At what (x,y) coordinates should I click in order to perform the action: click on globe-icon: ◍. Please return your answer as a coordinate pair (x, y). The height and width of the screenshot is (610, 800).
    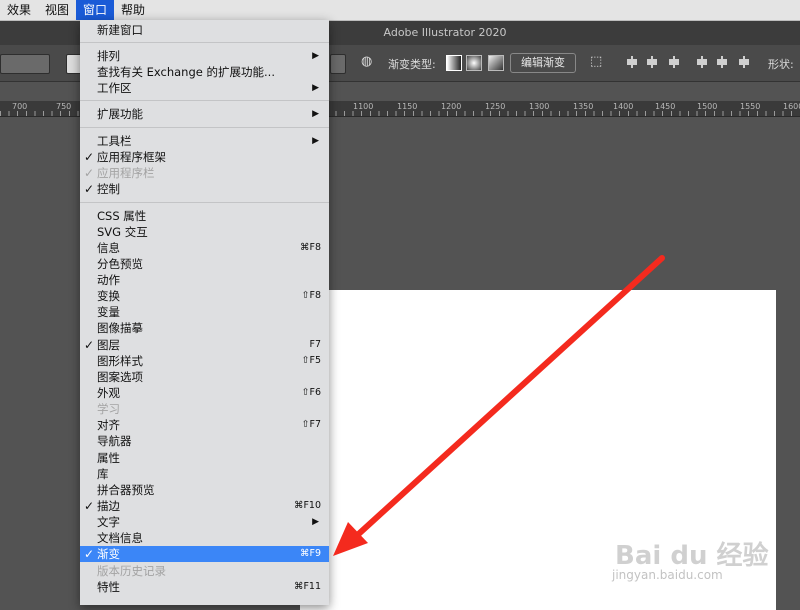
    Looking at the image, I should click on (366, 61).